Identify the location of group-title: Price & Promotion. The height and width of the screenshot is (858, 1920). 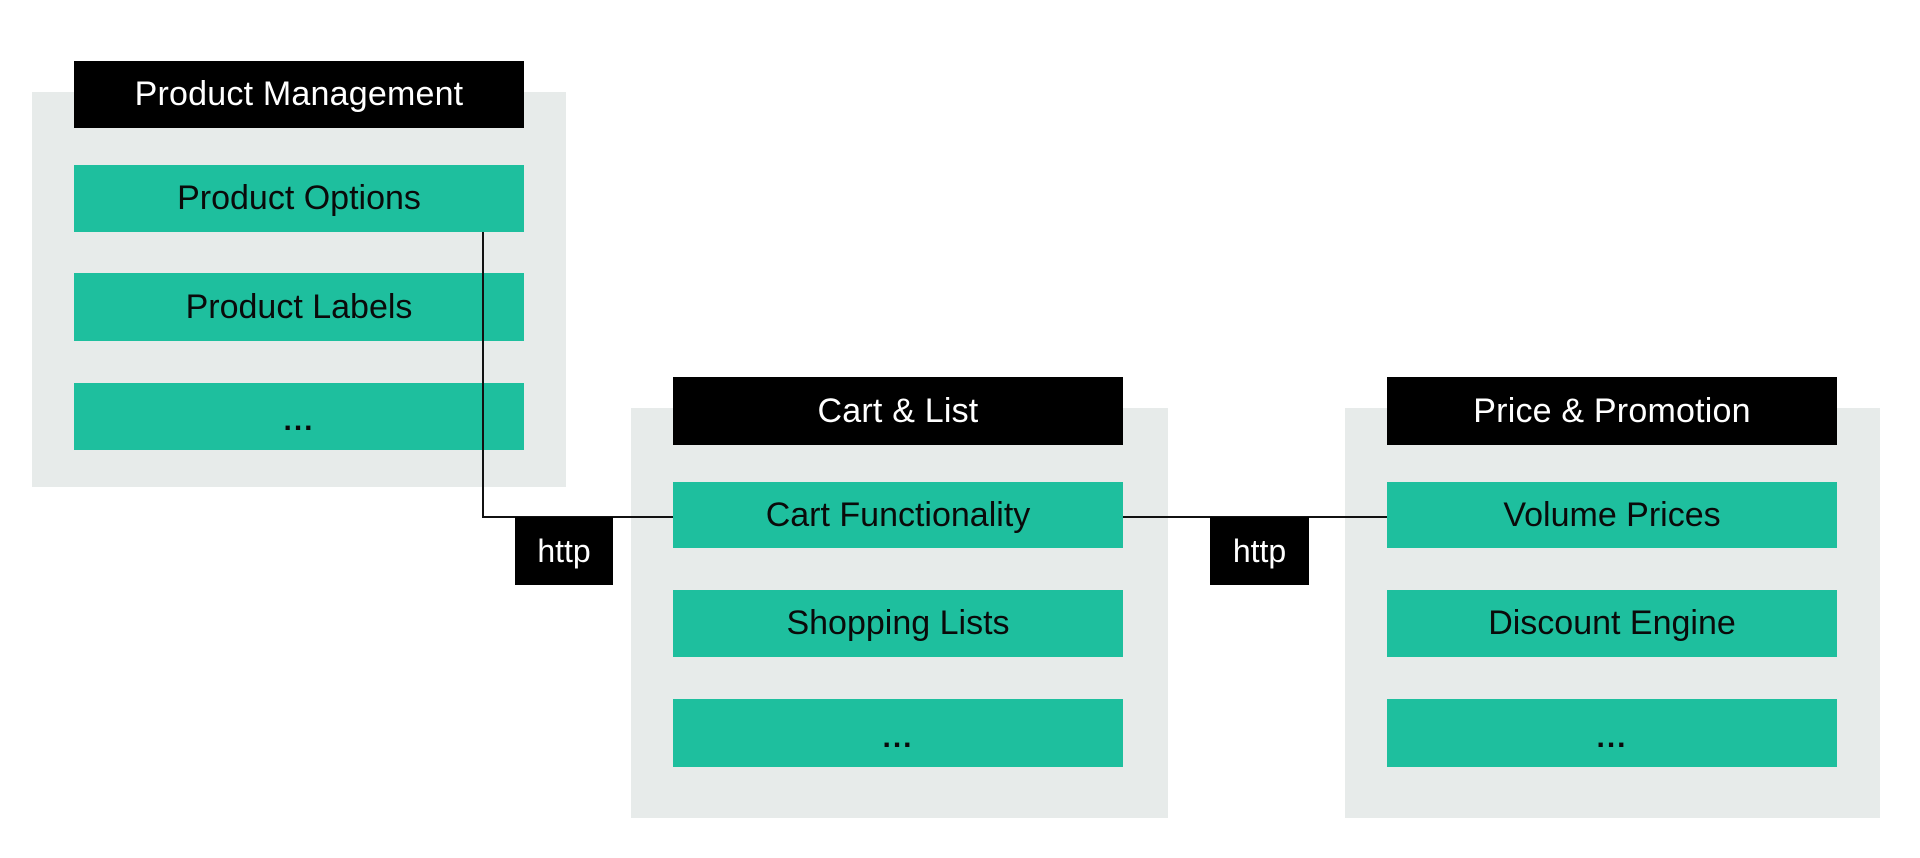
(1612, 410).